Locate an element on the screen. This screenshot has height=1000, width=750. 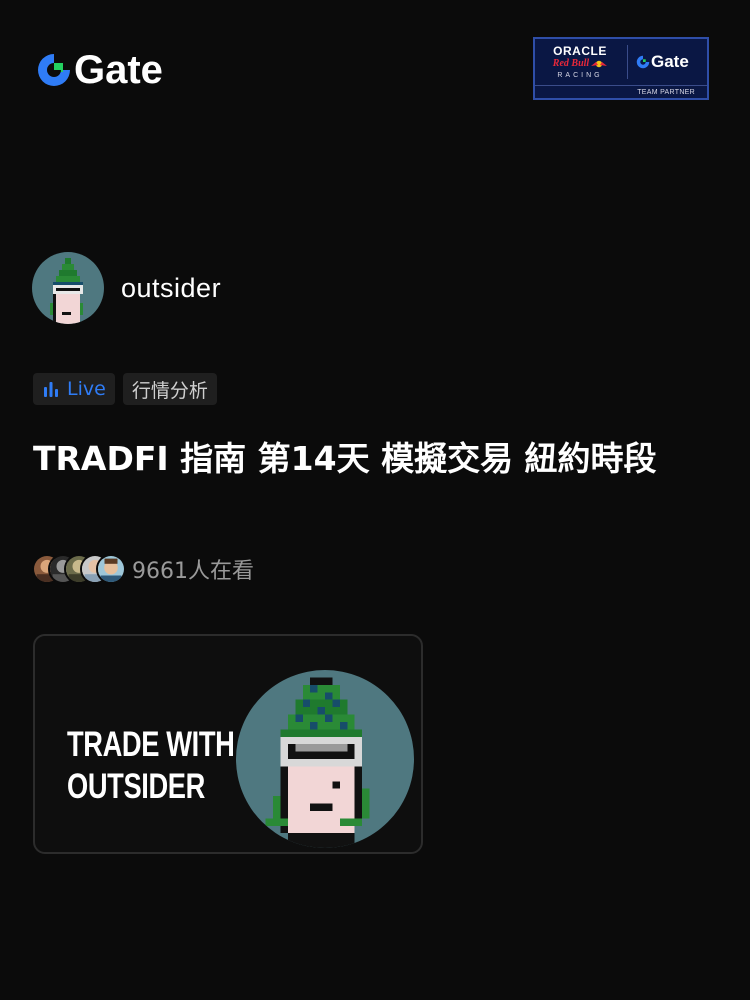
oracle-redbull-racing-logo: ORACLE Red Bull RACING is located at coordinates (580, 62).